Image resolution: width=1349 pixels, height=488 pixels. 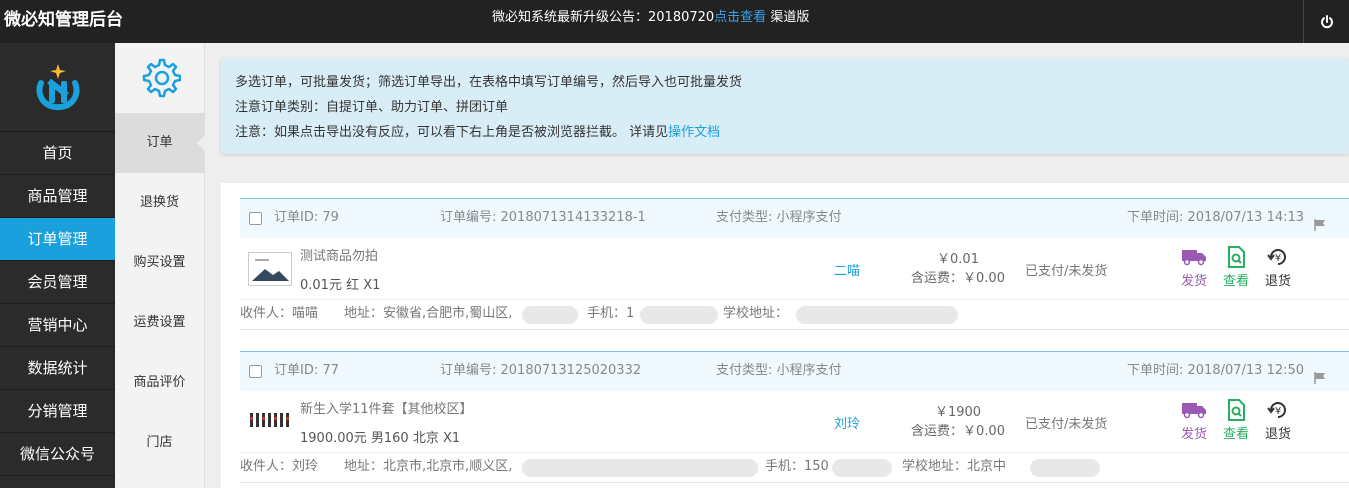 I want to click on top-bar: 微必知管理后台 微必知系统最新升级公告：20180720点击查看 渠道版, so click(x=674, y=21).